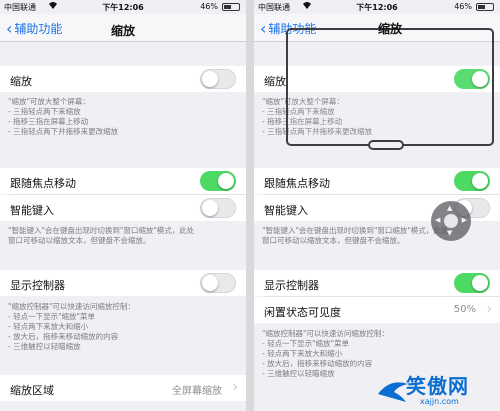  Describe the element at coordinates (438, 220) in the screenshot. I see `arrow-left-icon: ◀` at that location.